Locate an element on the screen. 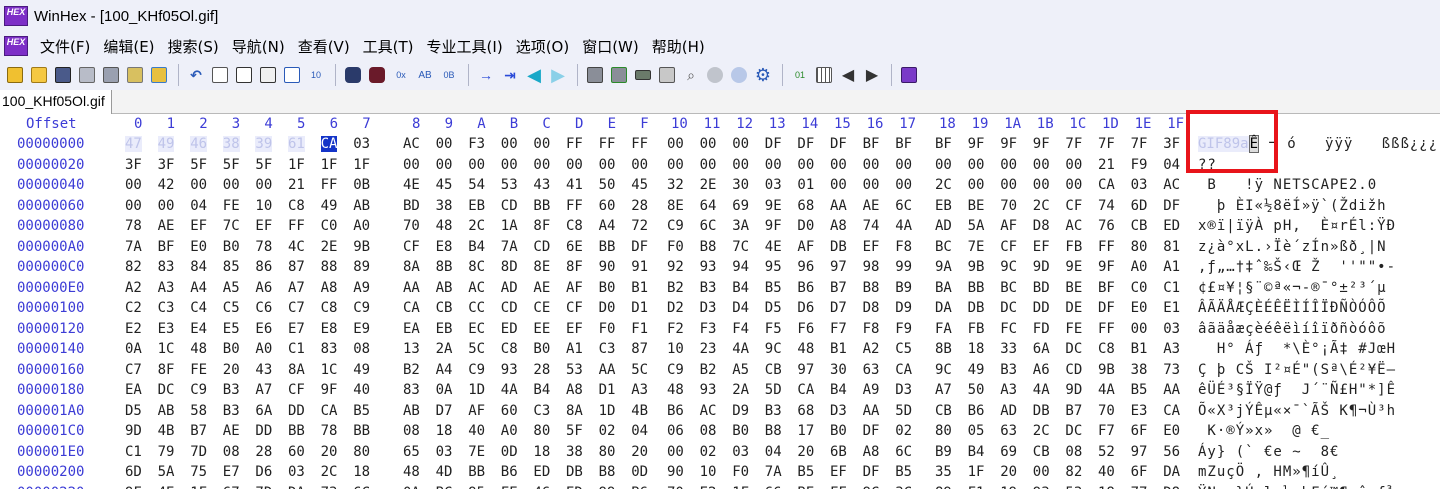 Image resolution: width=1440 pixels, height=489 pixels. hex-byte: A1 is located at coordinates (574, 349).